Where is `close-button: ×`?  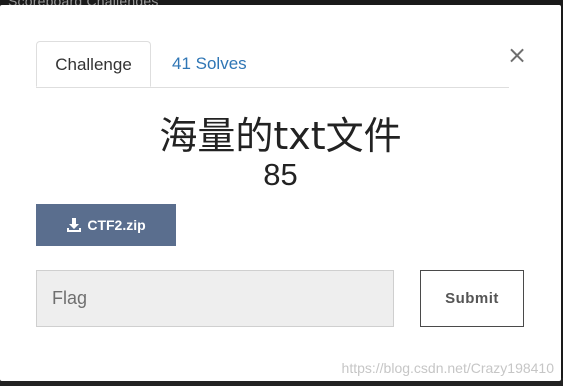
close-button: × is located at coordinates (517, 55).